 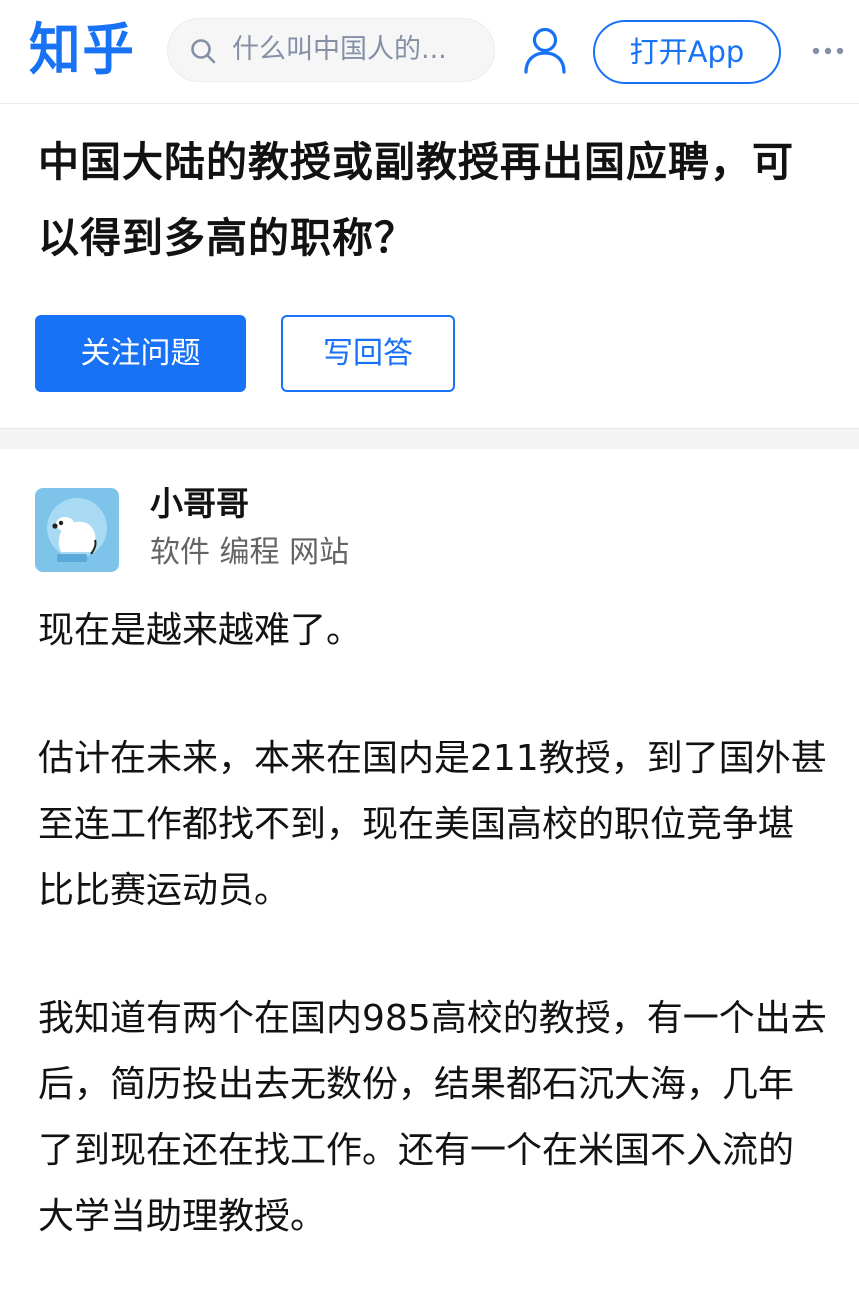 I want to click on avatar-image, so click(x=77, y=530).